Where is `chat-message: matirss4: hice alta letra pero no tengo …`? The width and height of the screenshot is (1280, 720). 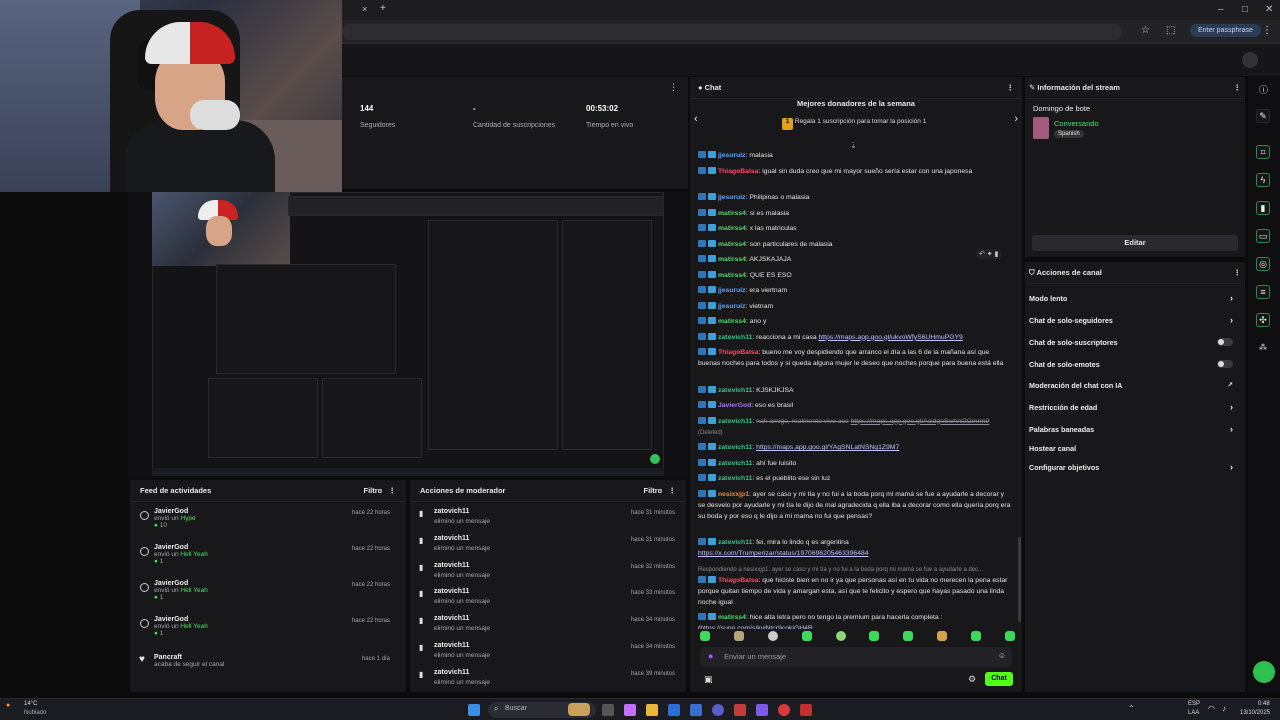
chat-message: matirss4: hice alta letra pero no tengo … is located at coordinates (855, 620).